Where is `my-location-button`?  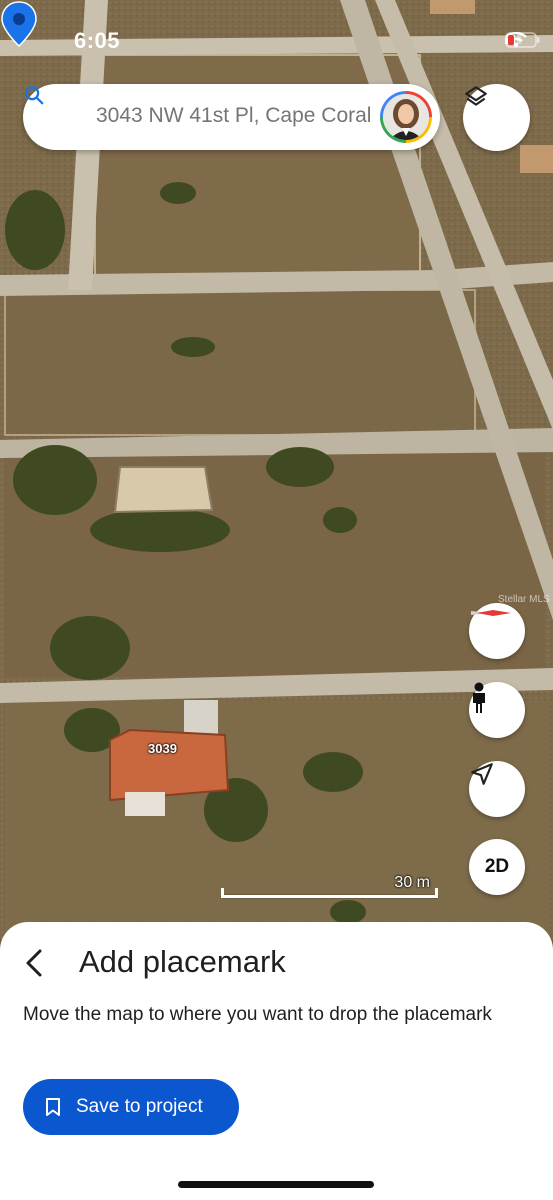 my-location-button is located at coordinates (497, 789).